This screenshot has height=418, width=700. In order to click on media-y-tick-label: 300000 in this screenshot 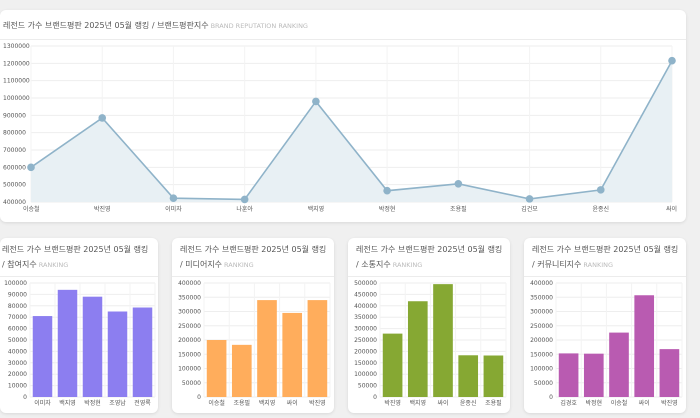, I will do `click(189, 312)`.